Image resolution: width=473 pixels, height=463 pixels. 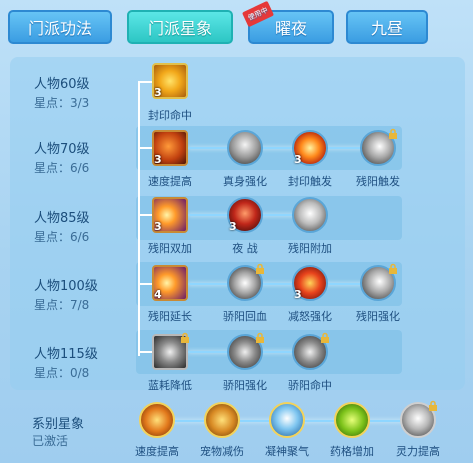 I want to click on series-potion-slots, so click(x=352, y=420).